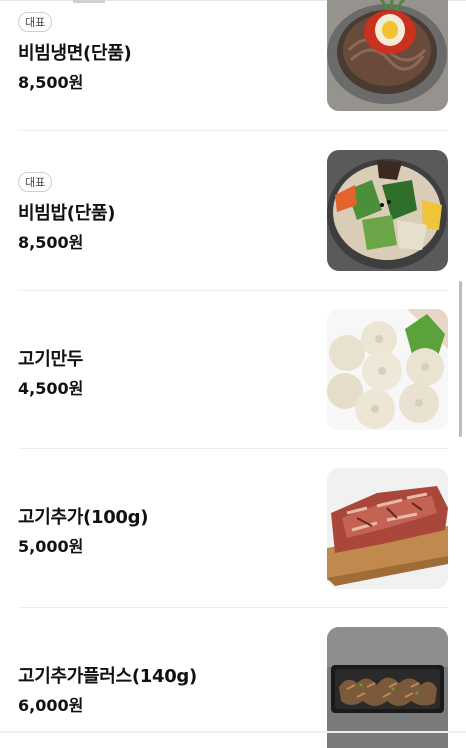 This screenshot has width=466, height=748. Describe the element at coordinates (51, 359) in the screenshot. I see `menu-item-name: 고기만두` at that location.